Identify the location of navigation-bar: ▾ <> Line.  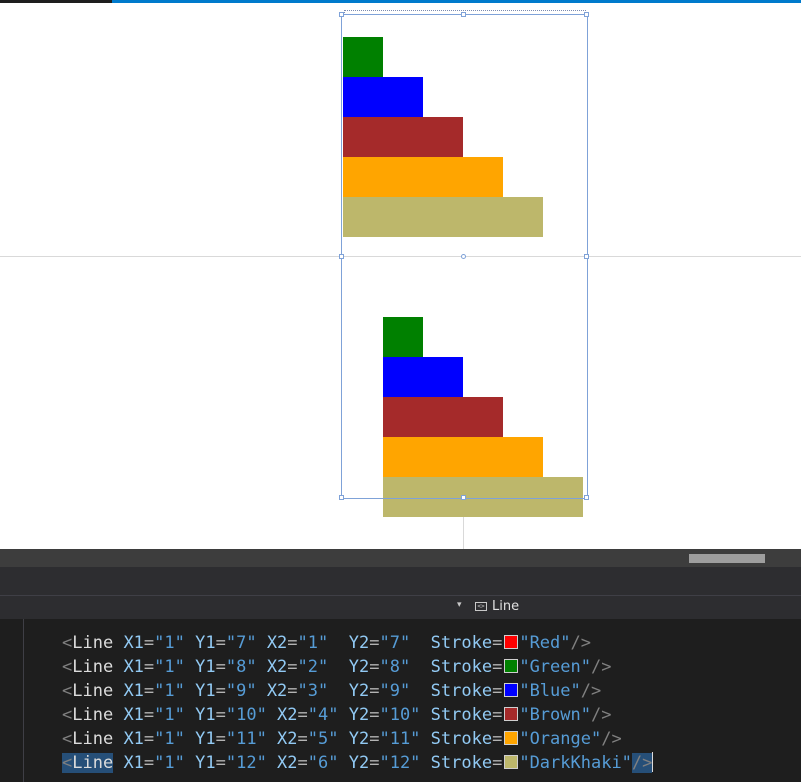
(400, 607).